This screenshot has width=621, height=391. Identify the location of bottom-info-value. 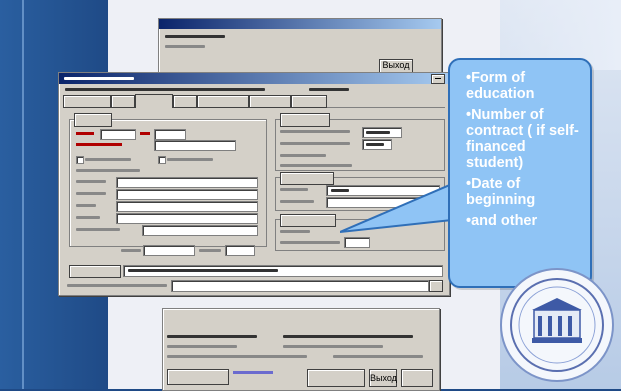
(203, 270).